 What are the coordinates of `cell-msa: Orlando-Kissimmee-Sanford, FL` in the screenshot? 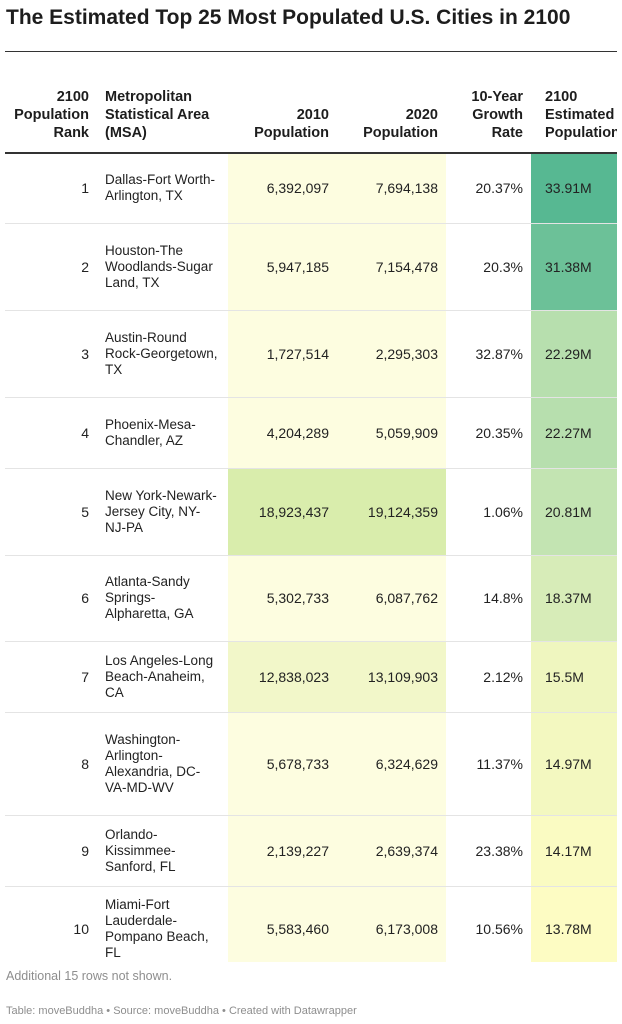 It's located at (162, 851).